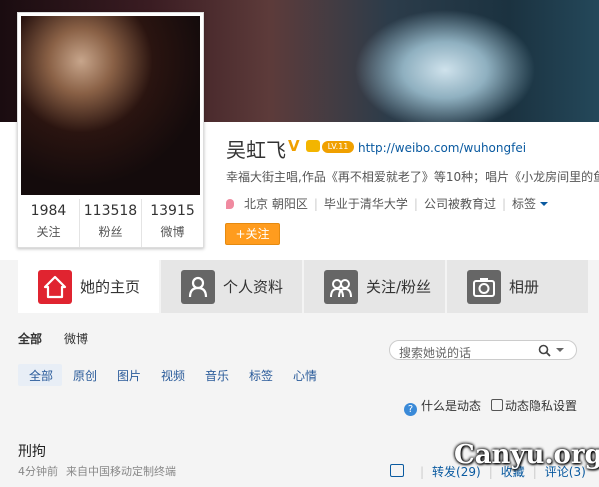  Describe the element at coordinates (261, 375) in the screenshot. I see `filter-tags: 标签` at that location.